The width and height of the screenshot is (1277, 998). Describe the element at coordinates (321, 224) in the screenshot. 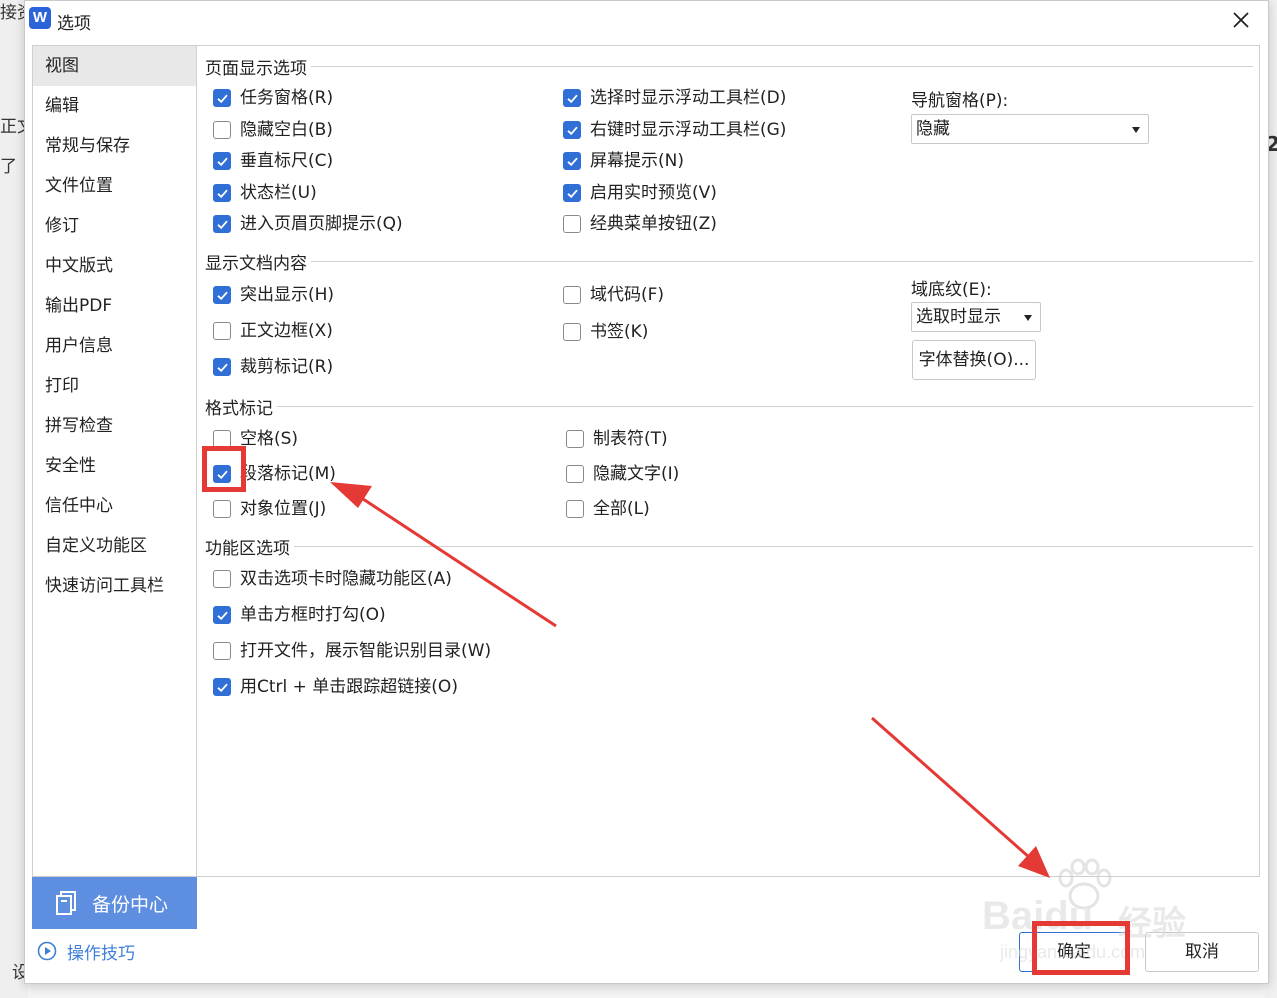

I see `checkbox-label: 进入页眉页脚提示(Q)` at that location.